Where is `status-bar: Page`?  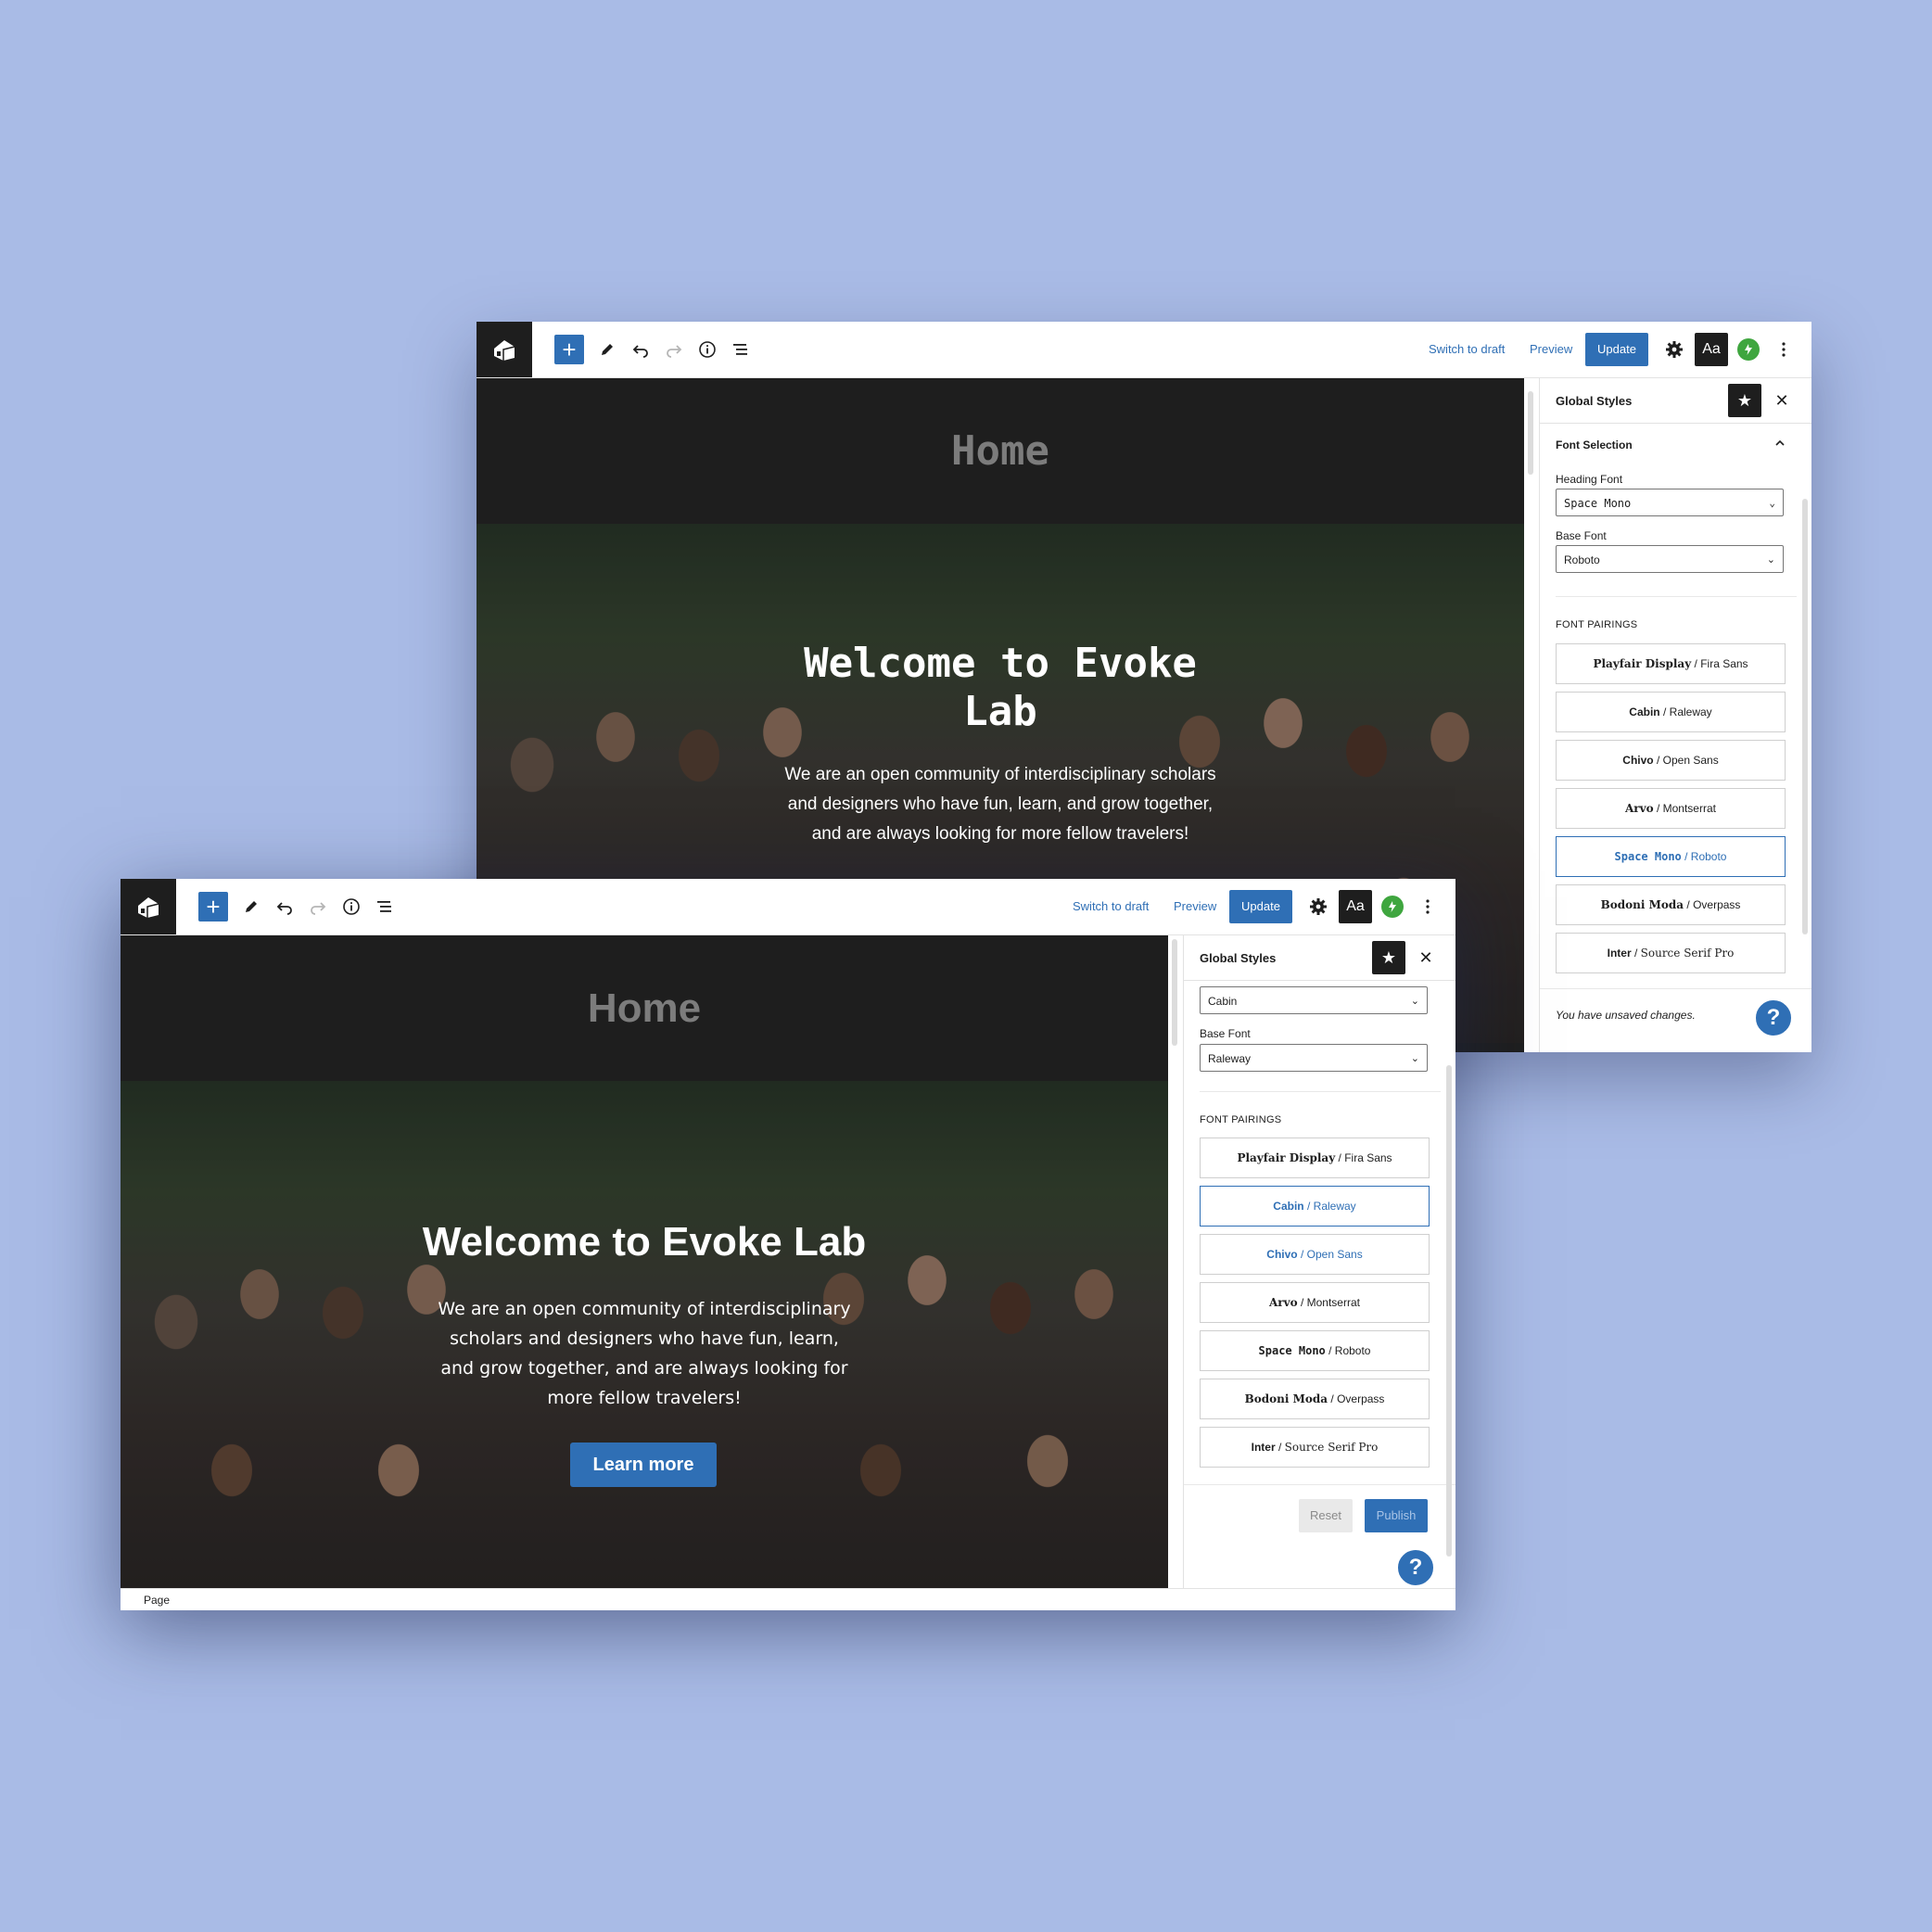 status-bar: Page is located at coordinates (788, 1599).